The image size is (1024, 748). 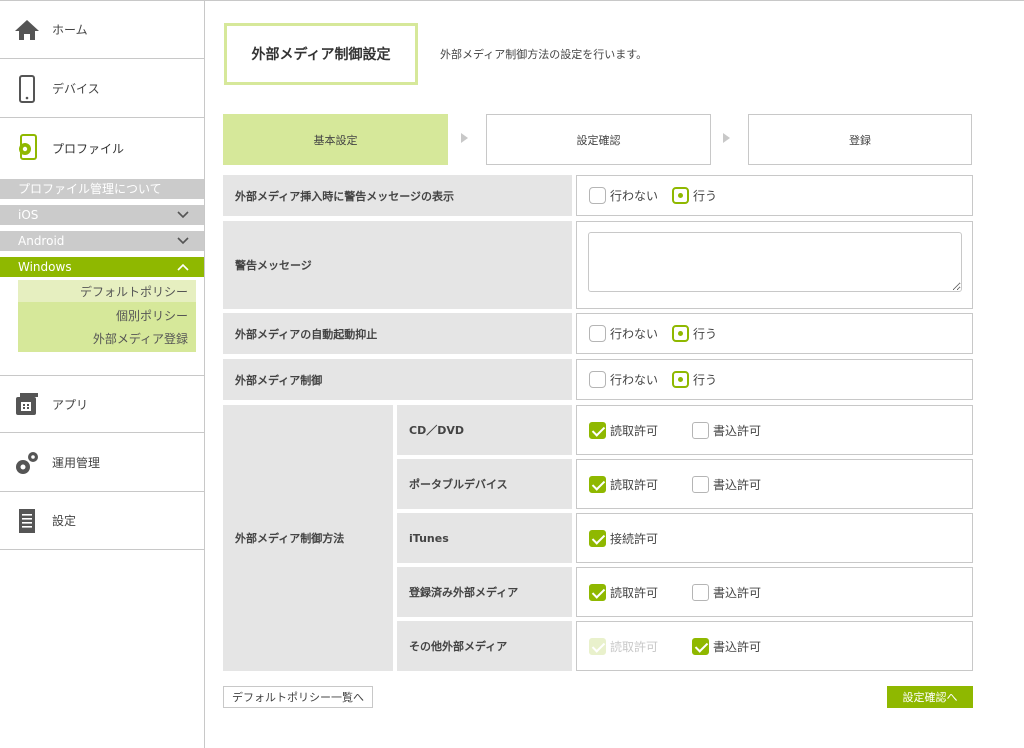 I want to click on label-other-media: その他外部メディア, so click(x=484, y=646).